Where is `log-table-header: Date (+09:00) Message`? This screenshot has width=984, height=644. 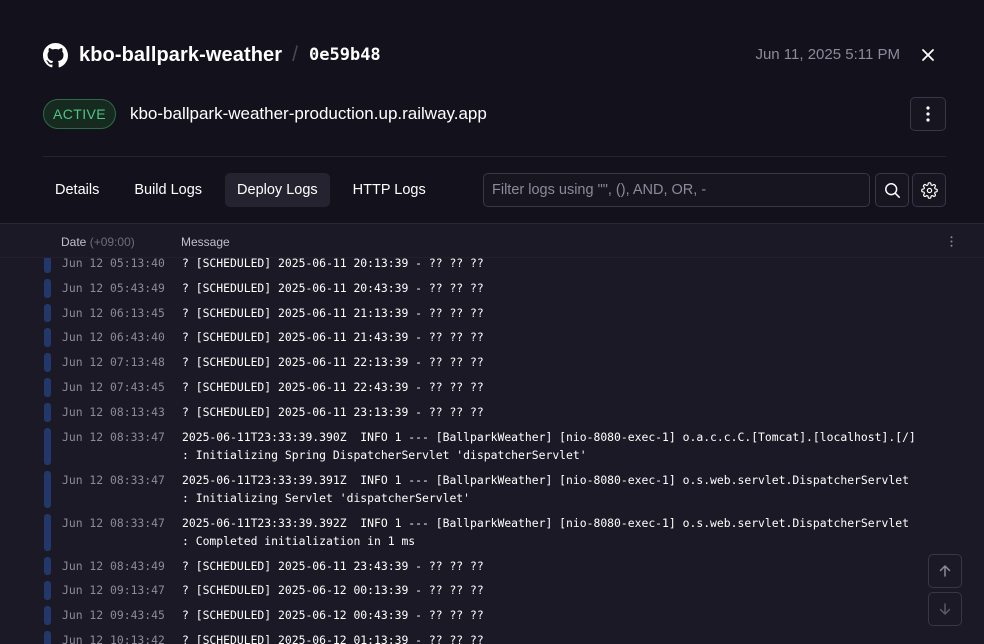
log-table-header: Date (+09:00) Message is located at coordinates (492, 241).